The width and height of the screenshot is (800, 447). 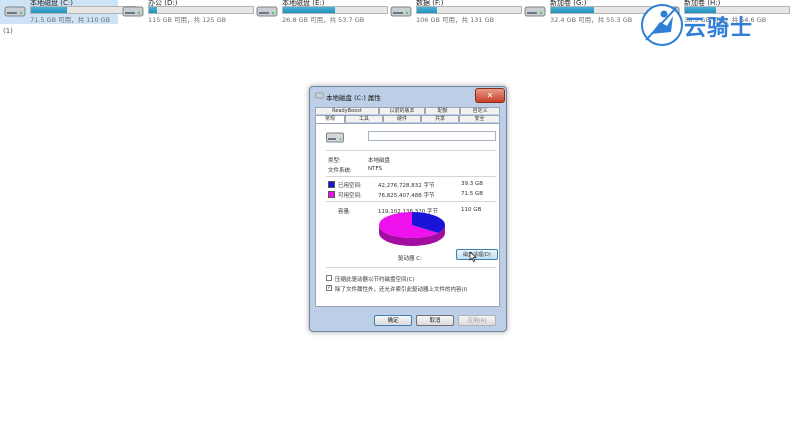 What do you see at coordinates (455, 20) in the screenshot?
I see `drive-stats: 106 GB 可用，共 131 GB` at bounding box center [455, 20].